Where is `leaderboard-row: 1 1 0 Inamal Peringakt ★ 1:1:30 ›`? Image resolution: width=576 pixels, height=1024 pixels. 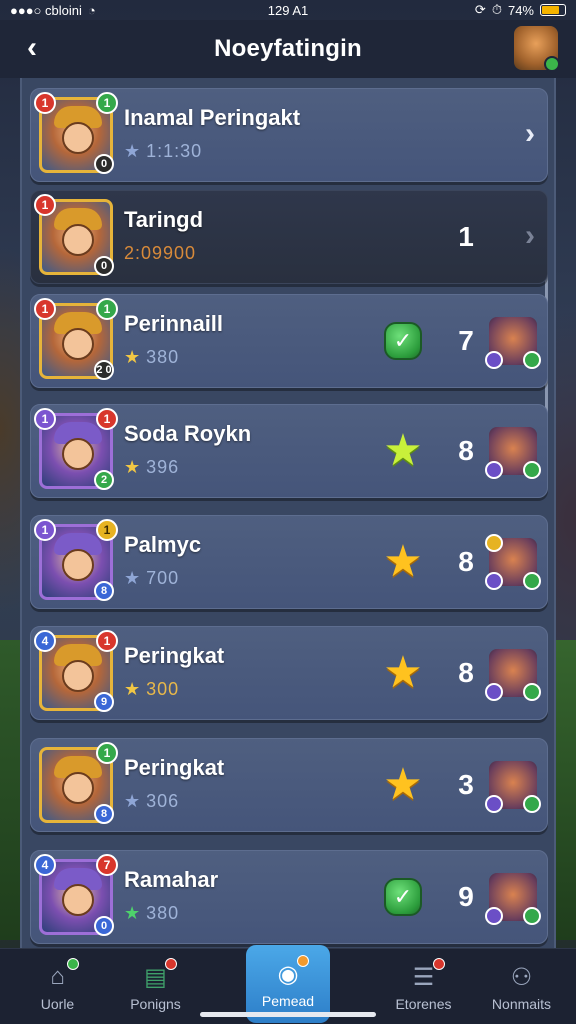 leaderboard-row: 1 1 0 Inamal Peringakt ★ 1:1:30 › is located at coordinates (289, 135).